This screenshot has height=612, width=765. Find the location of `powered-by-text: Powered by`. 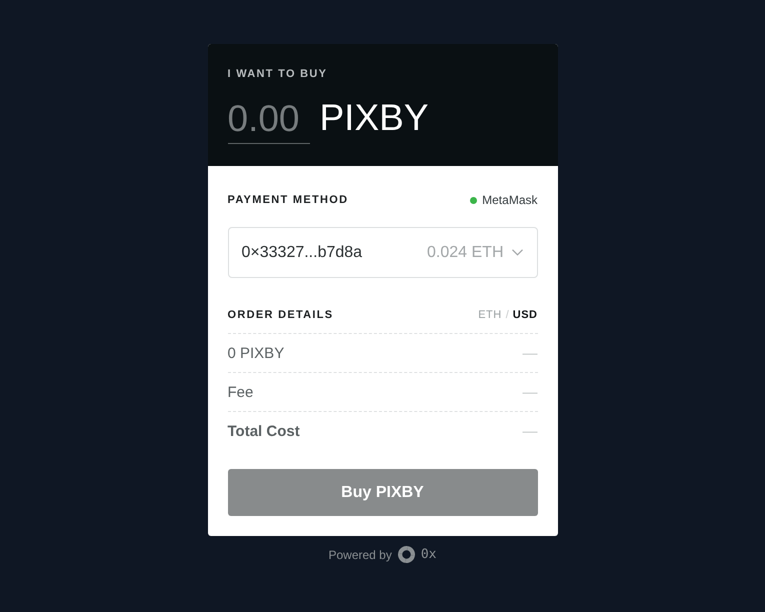

powered-by-text: Powered by is located at coordinates (360, 555).